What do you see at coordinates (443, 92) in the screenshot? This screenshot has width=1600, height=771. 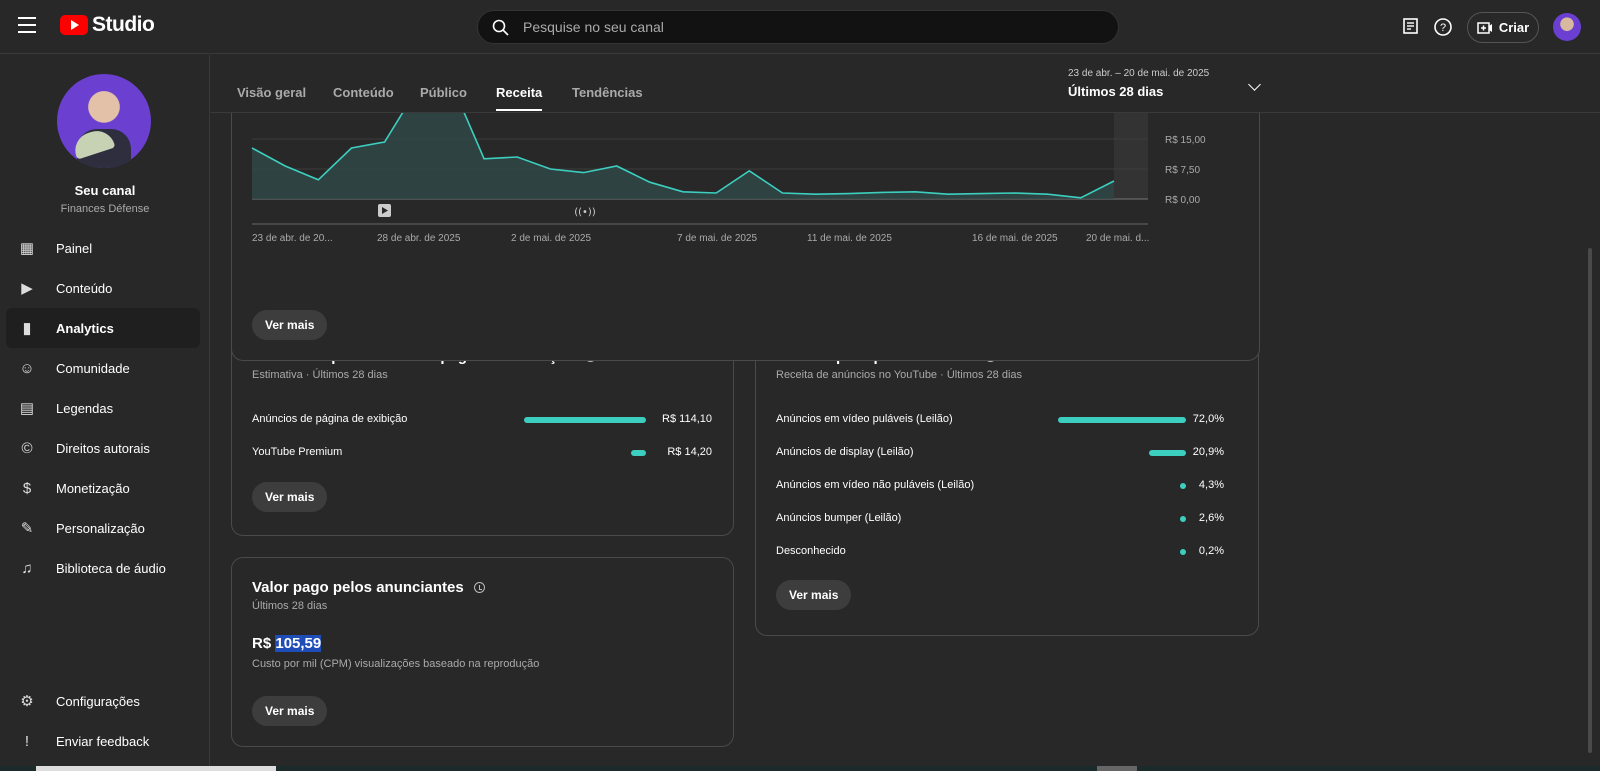 I see `tab-audience: Público` at bounding box center [443, 92].